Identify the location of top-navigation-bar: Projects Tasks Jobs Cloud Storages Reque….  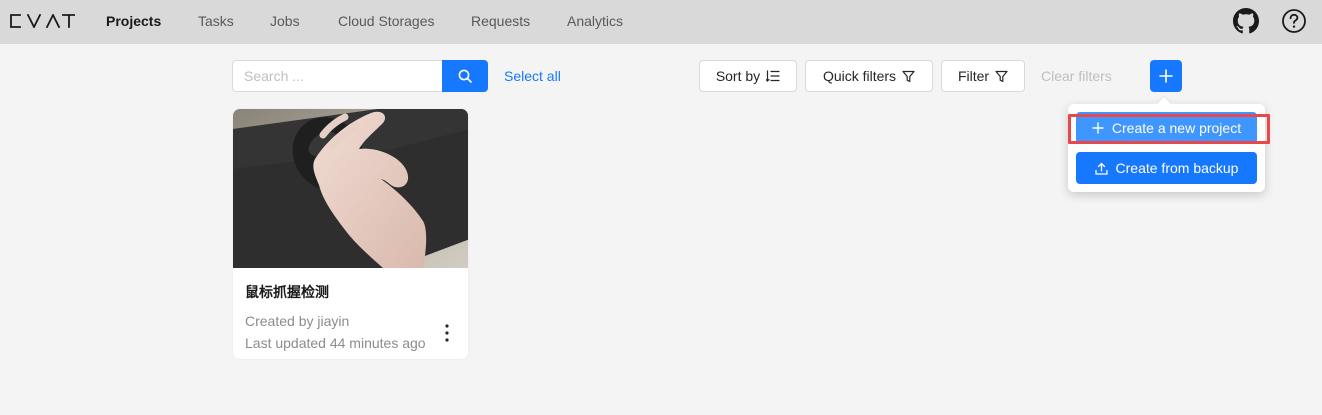
(661, 22).